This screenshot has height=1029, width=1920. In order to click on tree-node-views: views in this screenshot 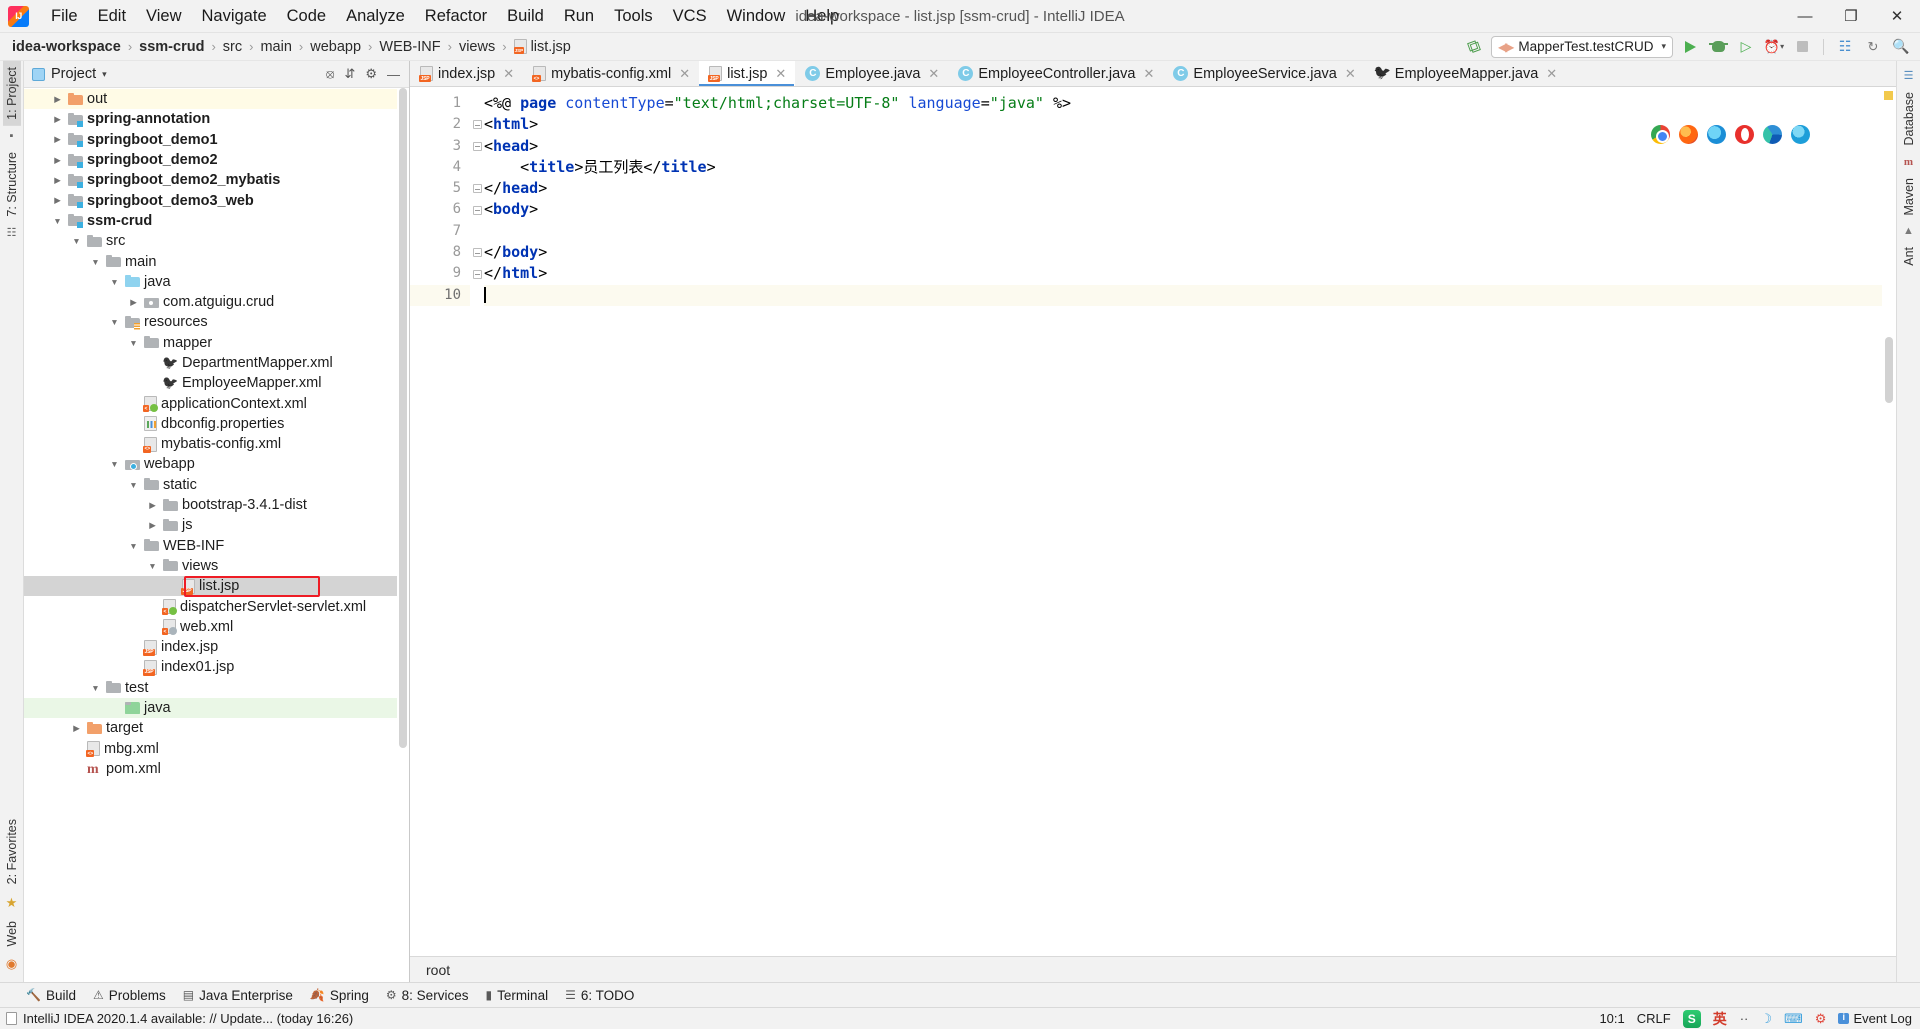, I will do `click(216, 566)`.